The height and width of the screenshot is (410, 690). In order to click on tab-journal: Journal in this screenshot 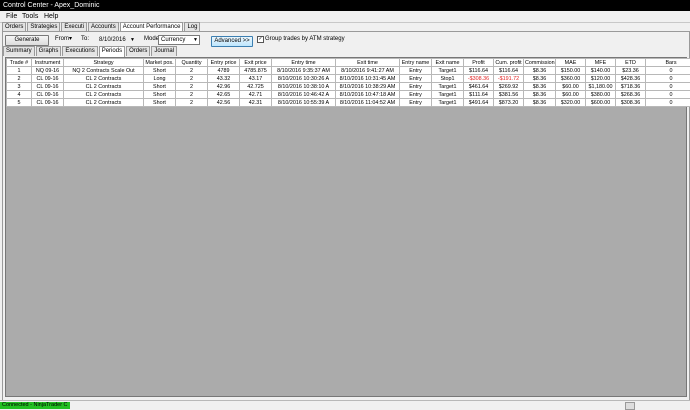, I will do `click(164, 51)`.